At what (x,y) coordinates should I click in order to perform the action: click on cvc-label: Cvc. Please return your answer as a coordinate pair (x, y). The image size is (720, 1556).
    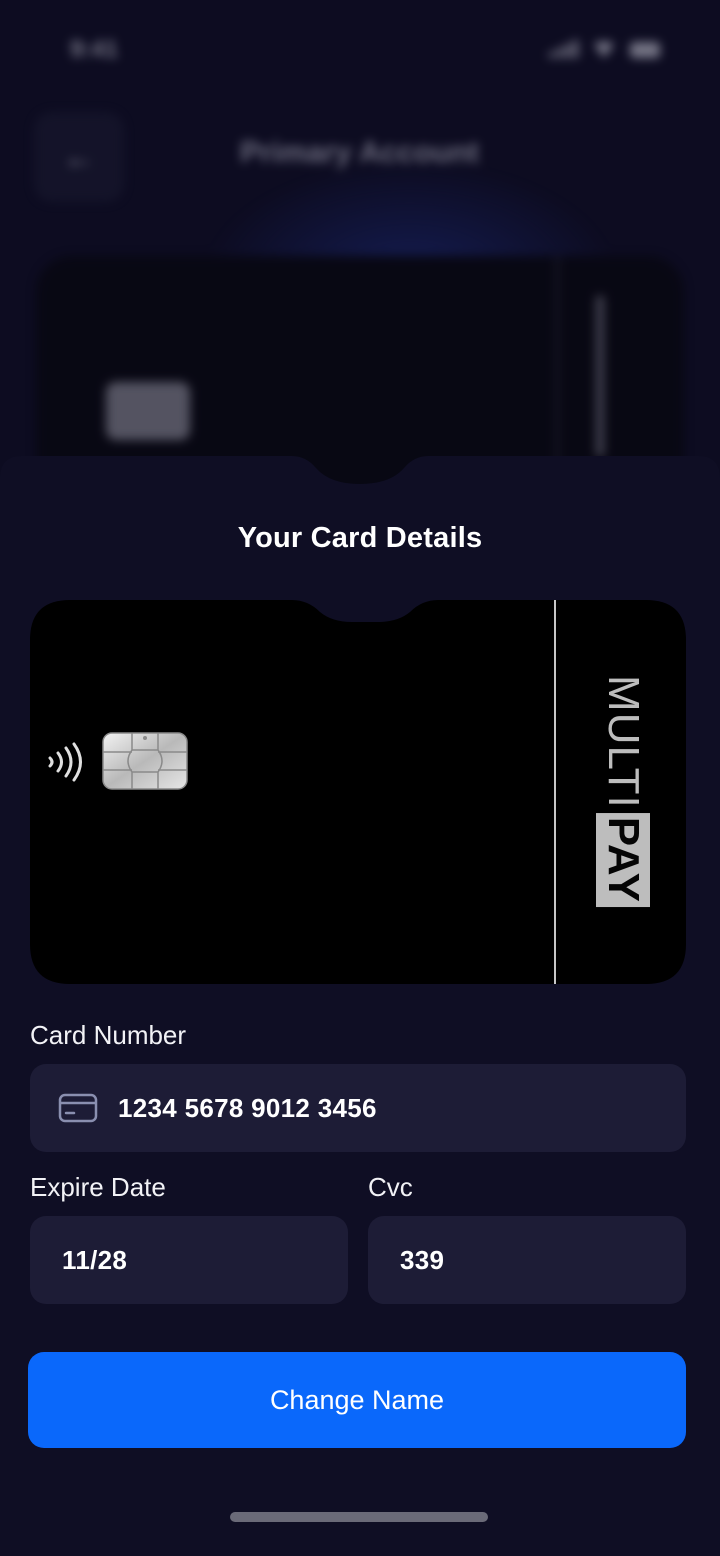
    Looking at the image, I should click on (390, 1187).